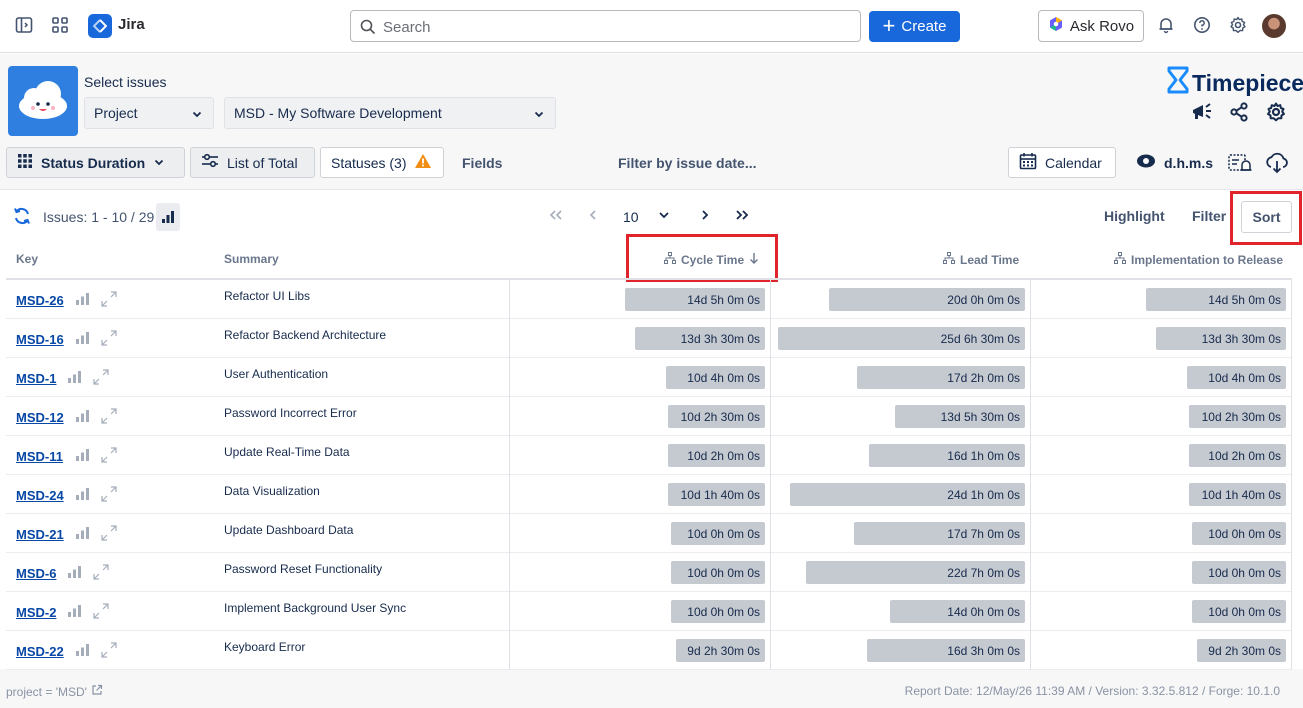 The height and width of the screenshot is (708, 1303). What do you see at coordinates (39, 456) in the screenshot?
I see `issue-key-link: MSD-11` at bounding box center [39, 456].